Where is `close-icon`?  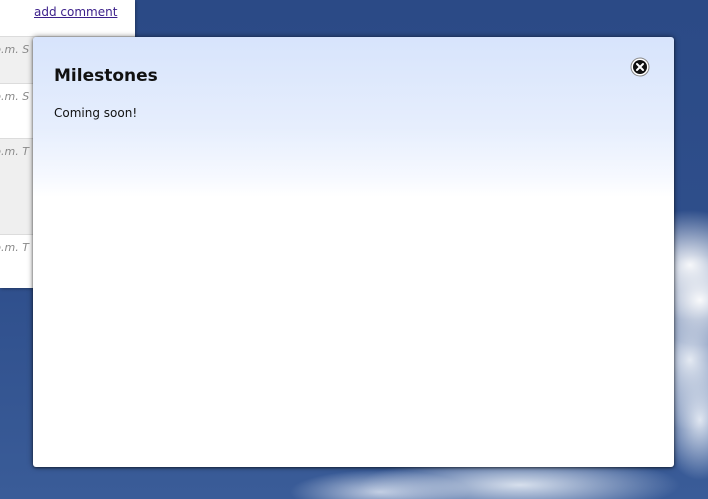 close-icon is located at coordinates (640, 67).